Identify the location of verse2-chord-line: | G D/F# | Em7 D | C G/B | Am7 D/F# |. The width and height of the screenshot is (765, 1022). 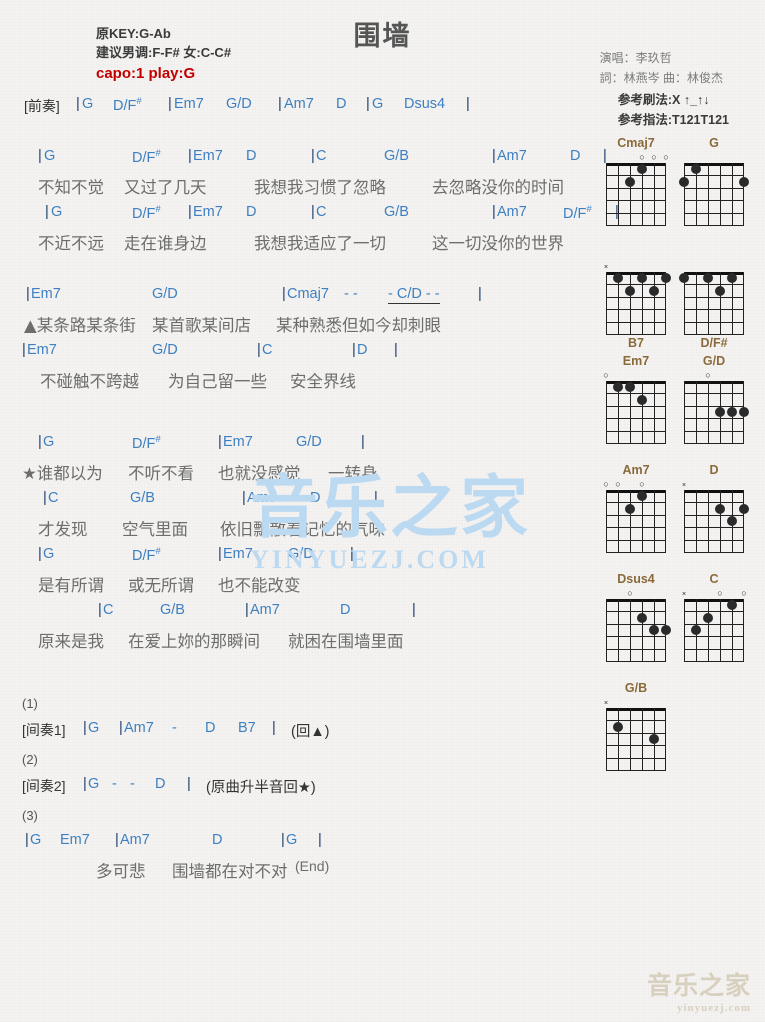
(309, 217).